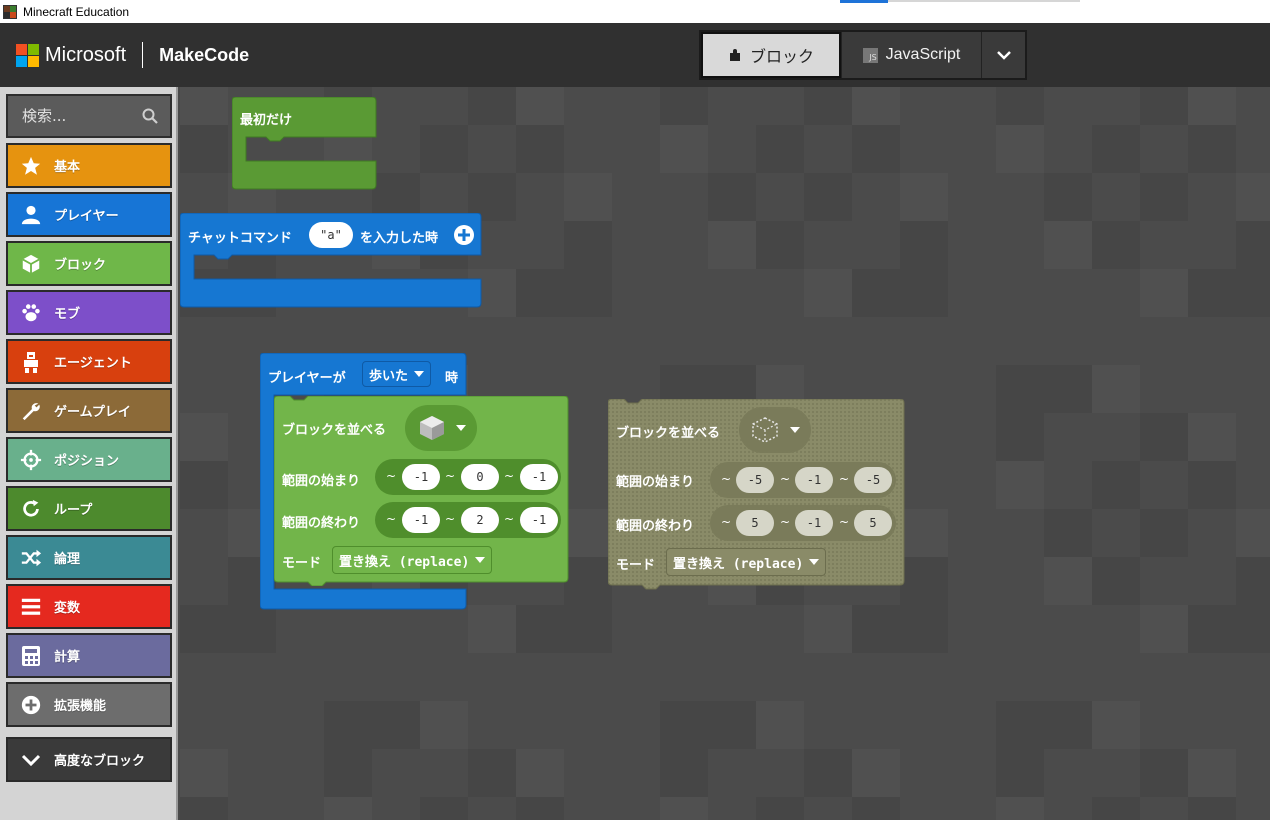 This screenshot has width=1270, height=820. I want to click on category-variables: 変数, so click(89, 606).